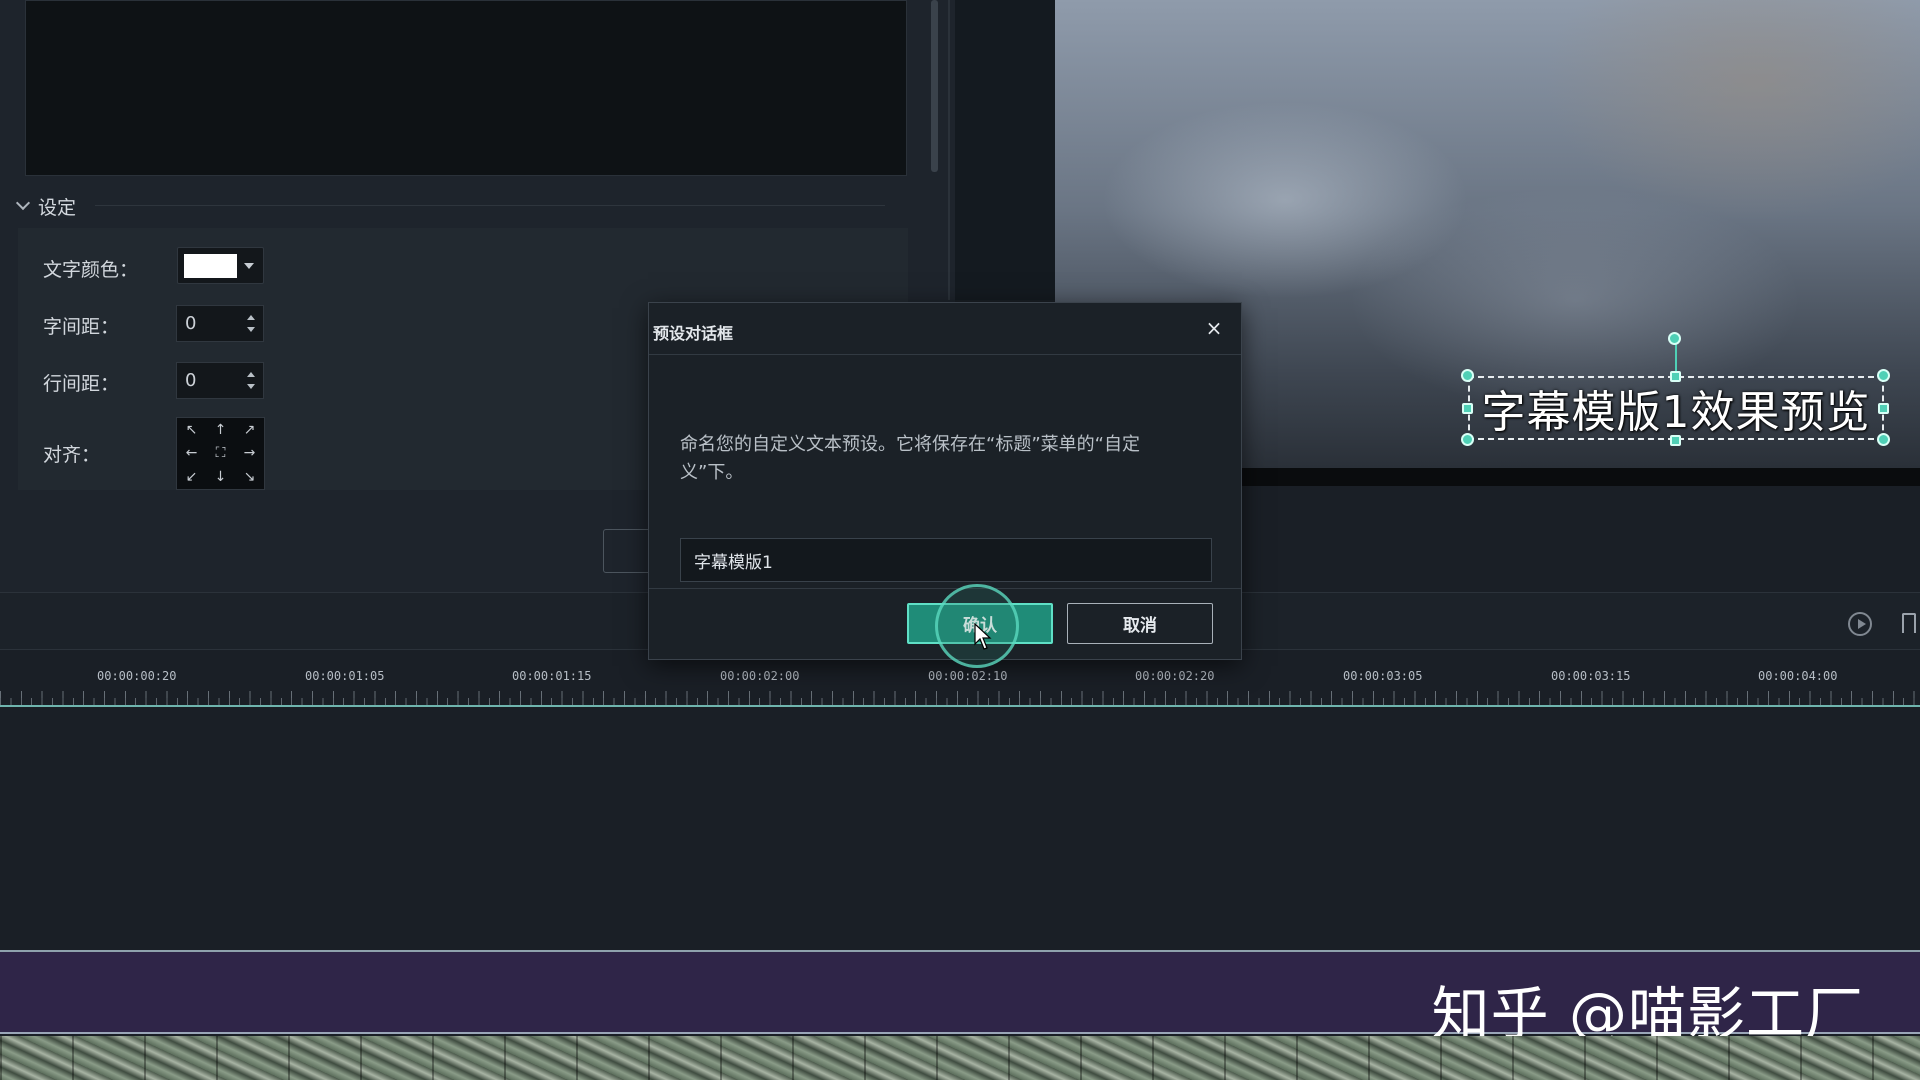  I want to click on letter-spacing-value: 0, so click(191, 323).